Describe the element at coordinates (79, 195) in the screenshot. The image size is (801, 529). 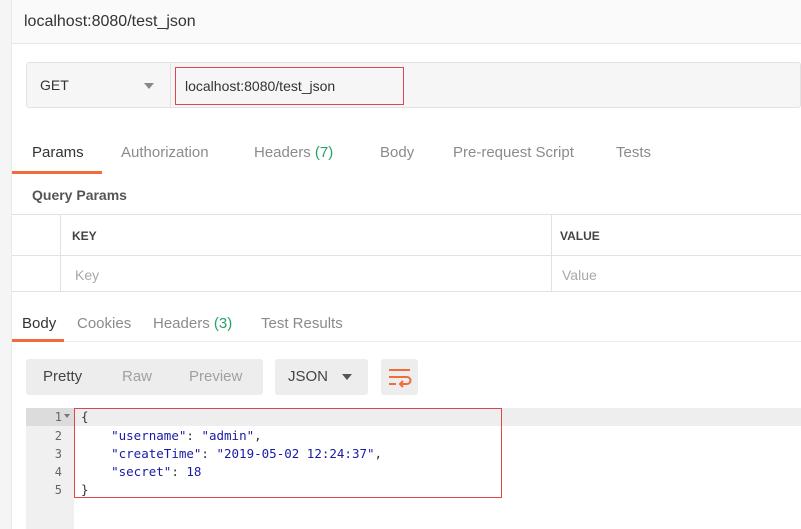
I see `query-params-title: Query Params` at that location.